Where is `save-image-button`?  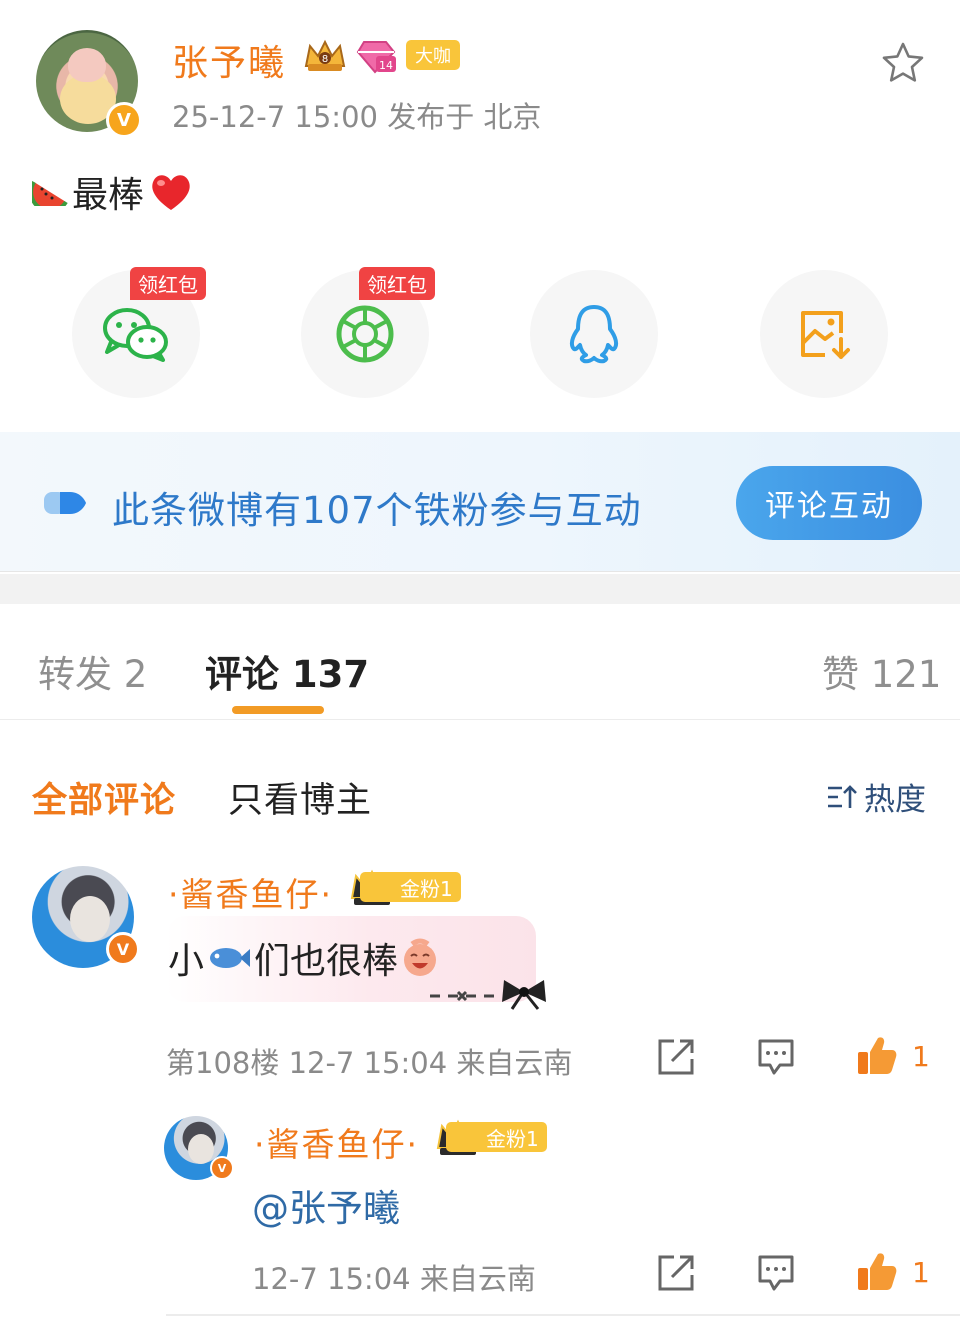 save-image-button is located at coordinates (824, 334).